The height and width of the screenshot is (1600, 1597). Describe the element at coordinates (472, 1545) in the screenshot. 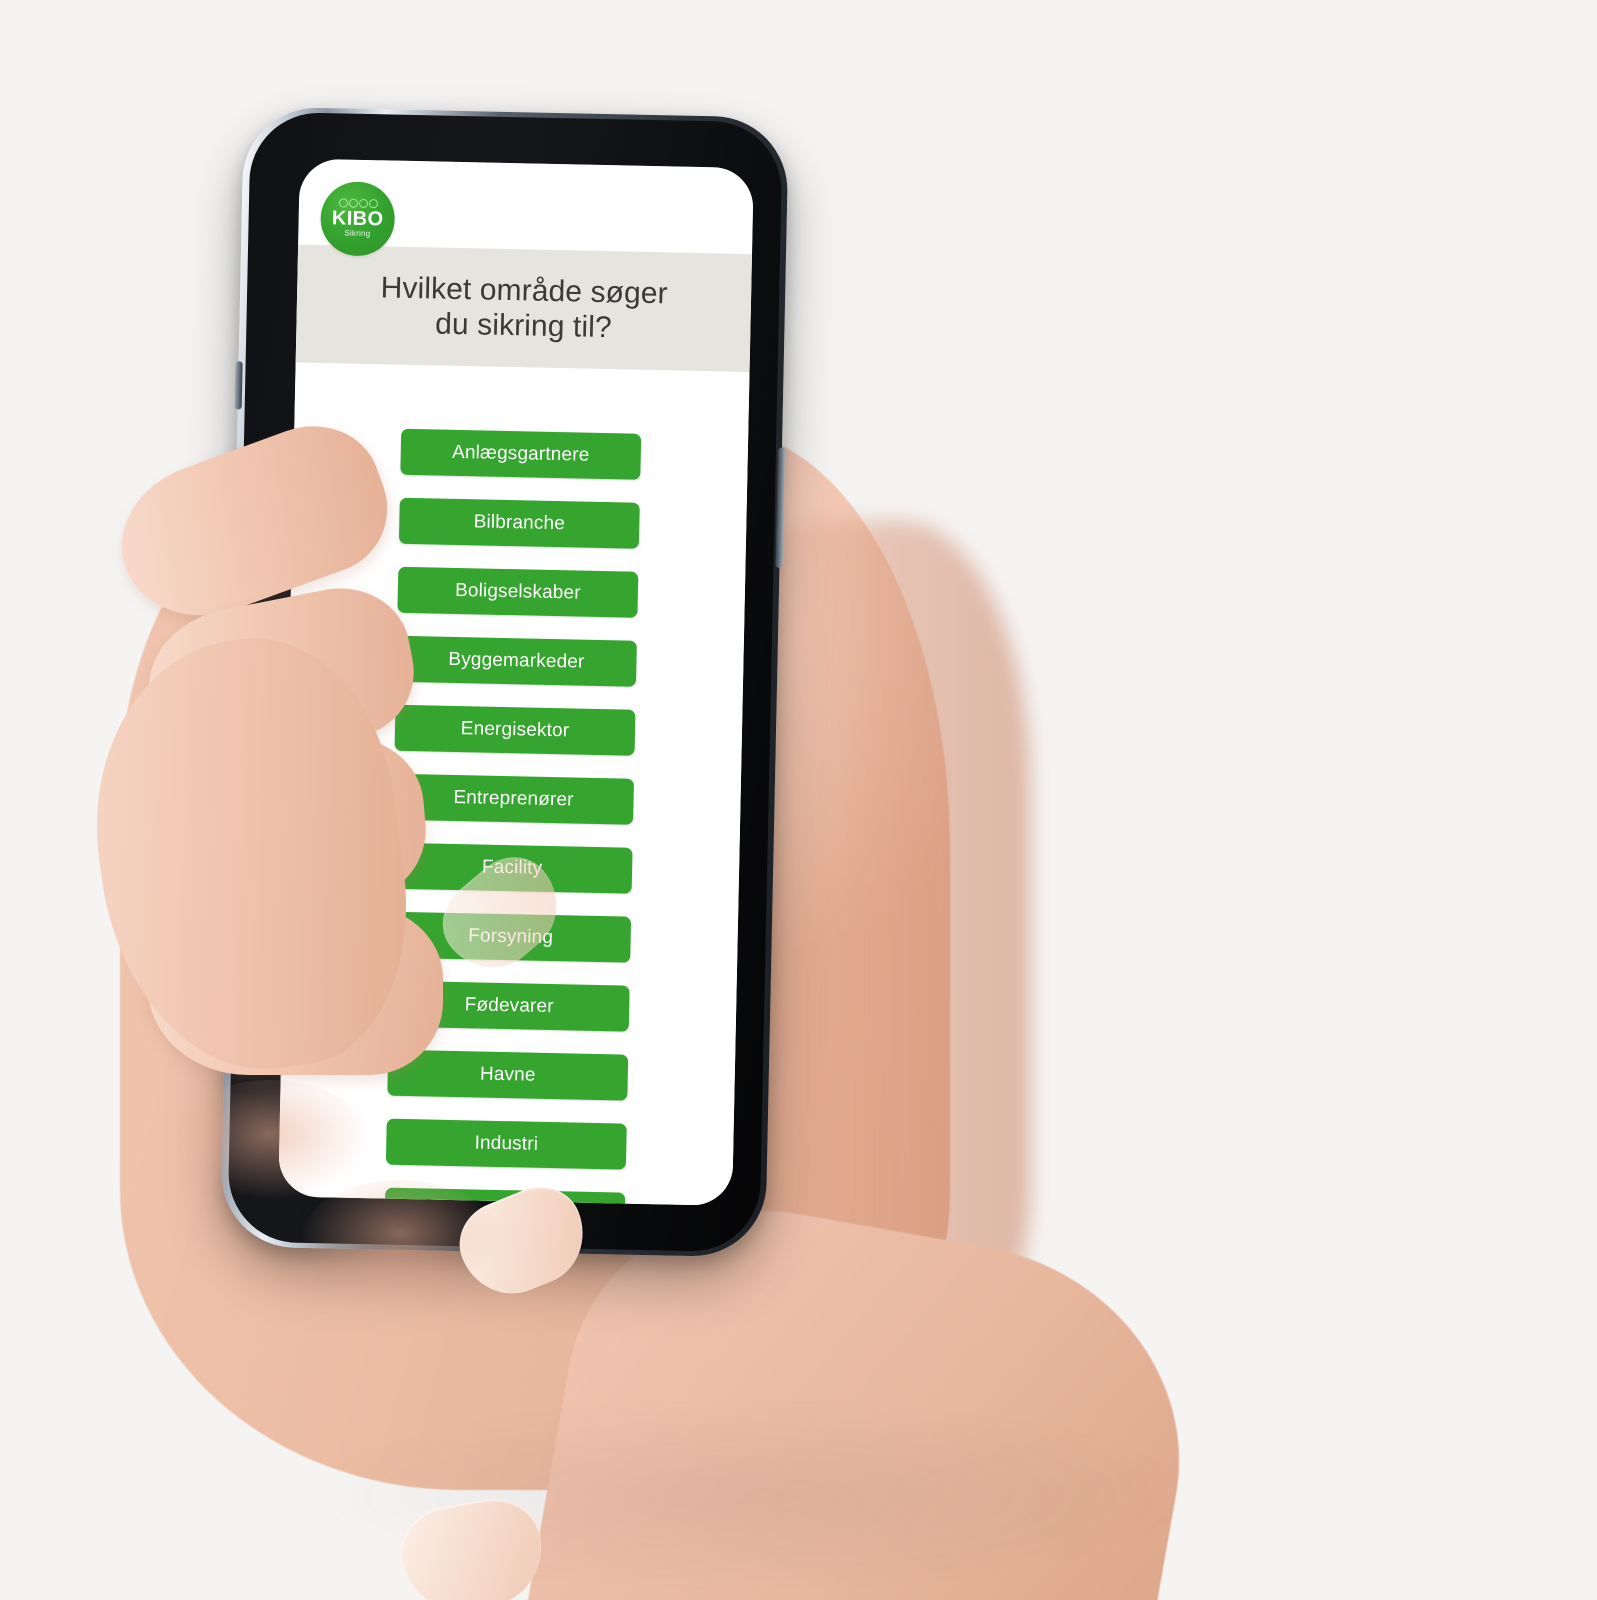

I see `ring-fingernail` at that location.